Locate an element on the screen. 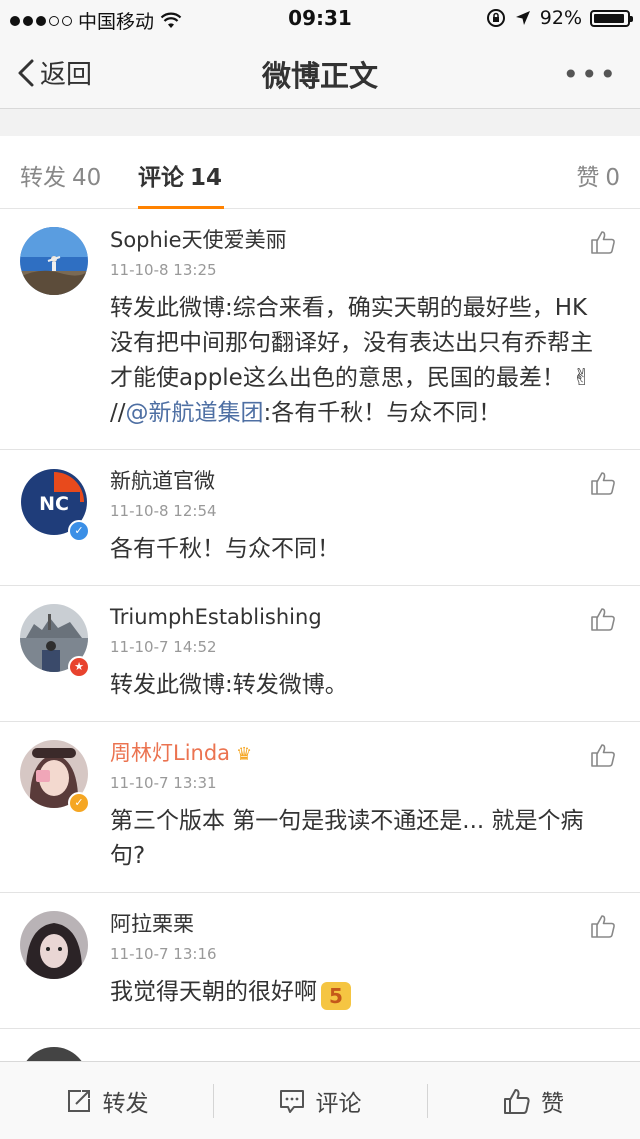  commenter-name: TriumphEstablishing is located at coordinates (340, 617).